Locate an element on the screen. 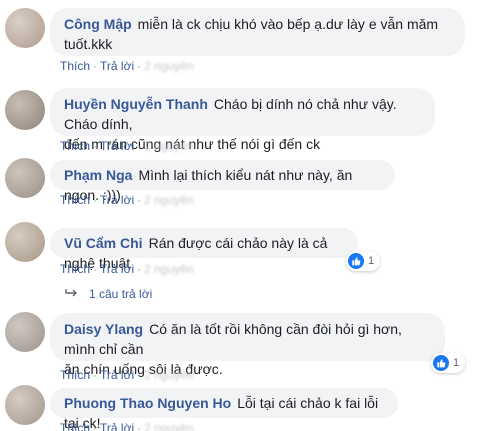 This screenshot has height=431, width=500. comment-author: Phuong Thao Nguyen Ho is located at coordinates (147, 403).